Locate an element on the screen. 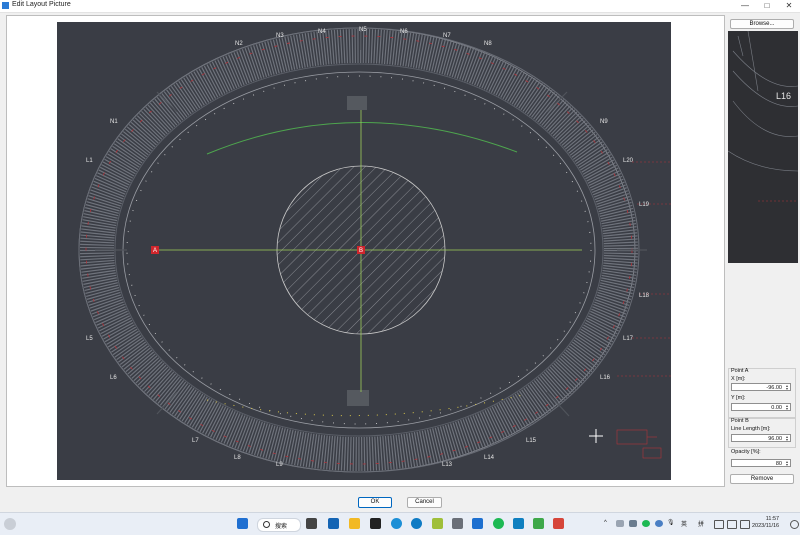 This screenshot has width=800, height=535. section-label: L20 is located at coordinates (628, 161).